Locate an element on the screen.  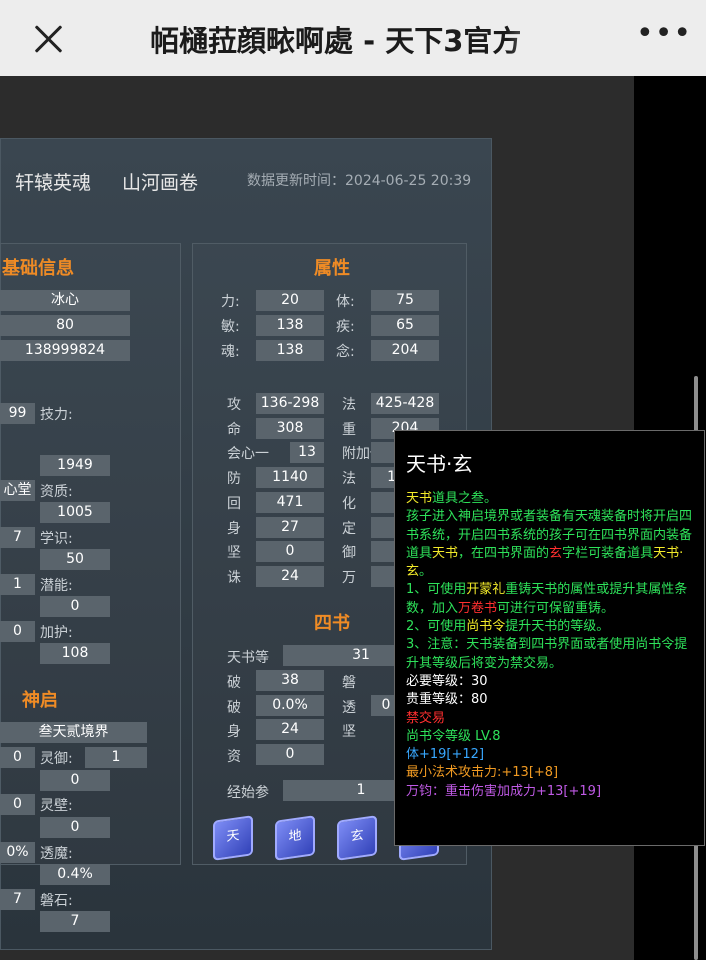
panshi-label: 磐石: is located at coordinates (56, 901).